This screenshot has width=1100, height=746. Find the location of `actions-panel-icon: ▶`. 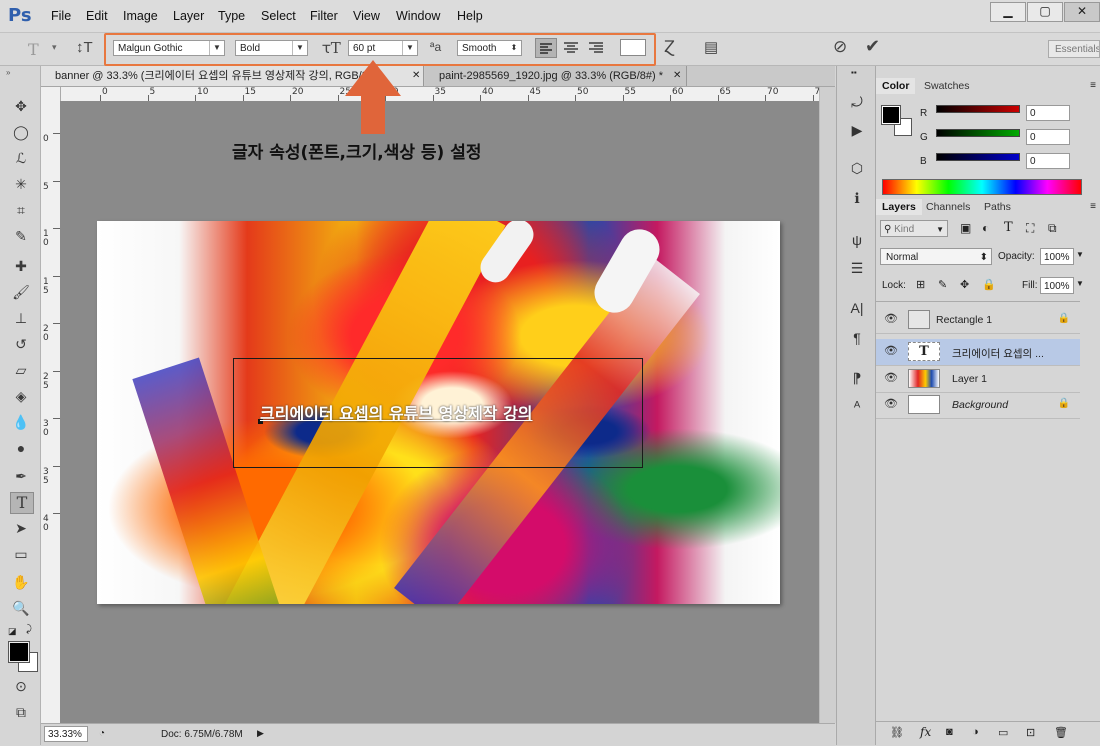

actions-panel-icon: ▶ is located at coordinates (857, 130).